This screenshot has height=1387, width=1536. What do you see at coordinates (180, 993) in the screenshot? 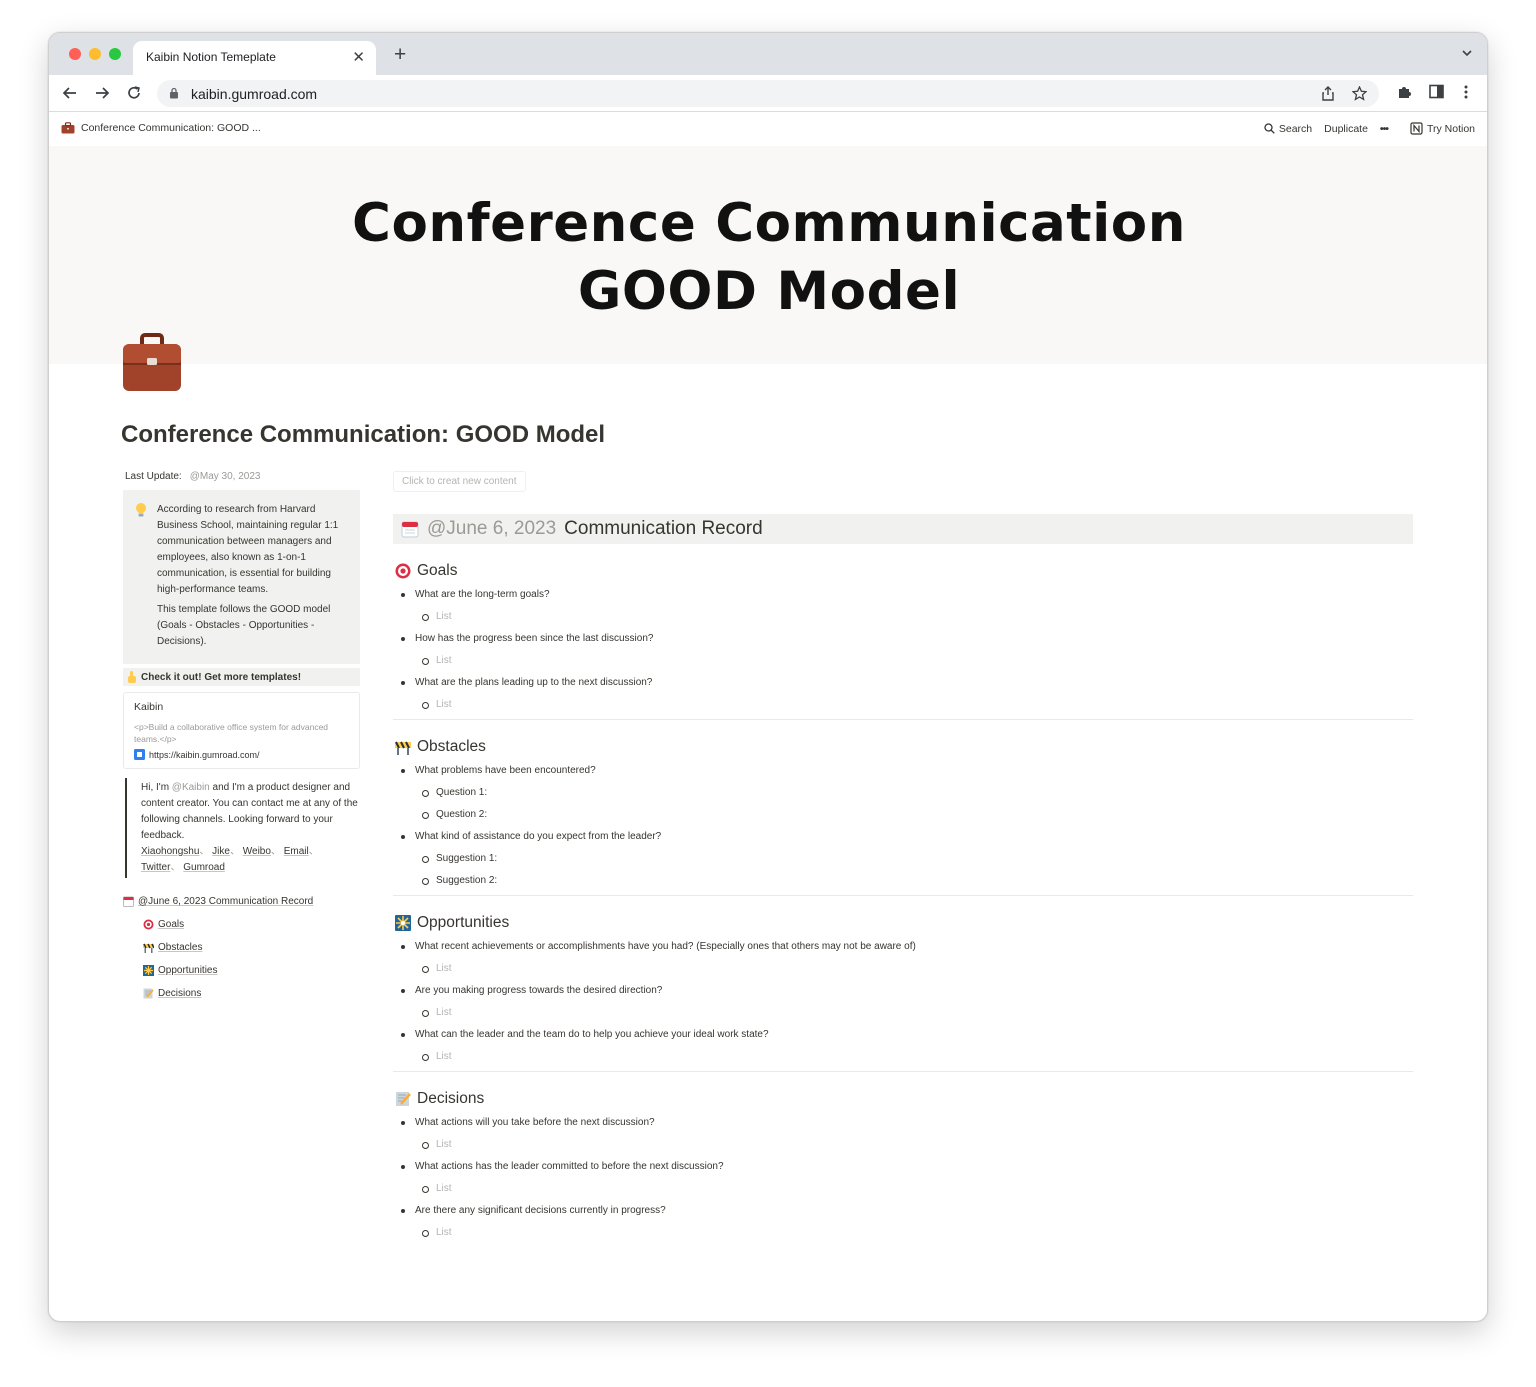
I see `toc-label-decisions: Decisions` at bounding box center [180, 993].